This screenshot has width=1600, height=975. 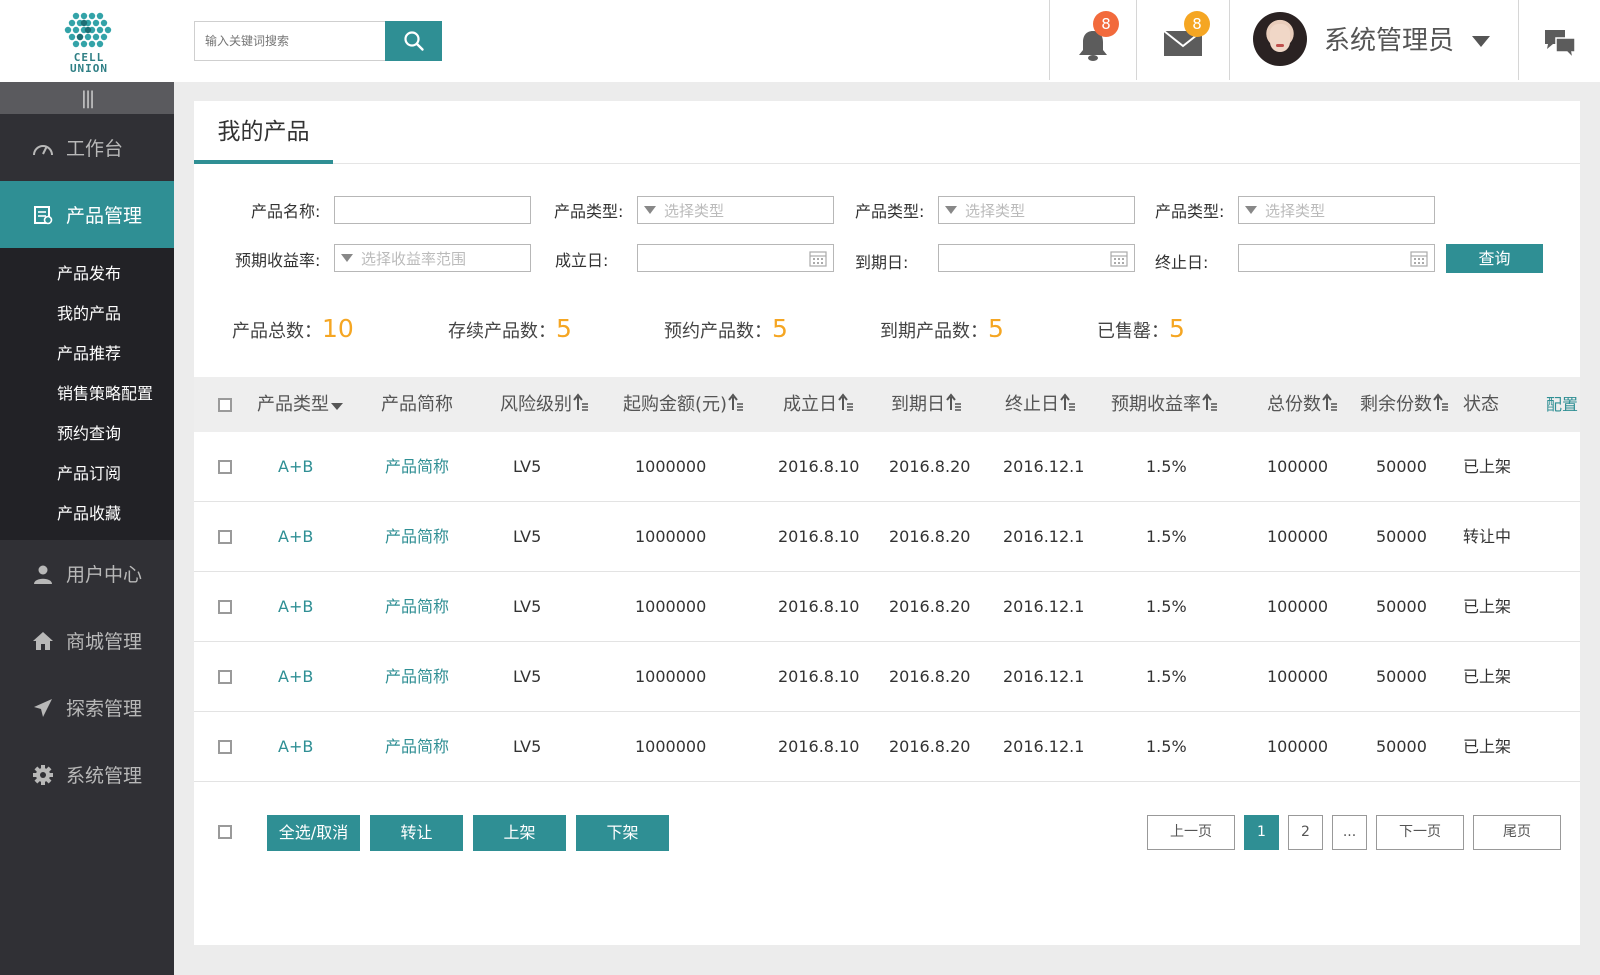 What do you see at coordinates (1494, 258) in the screenshot?
I see `query-button: 查询` at bounding box center [1494, 258].